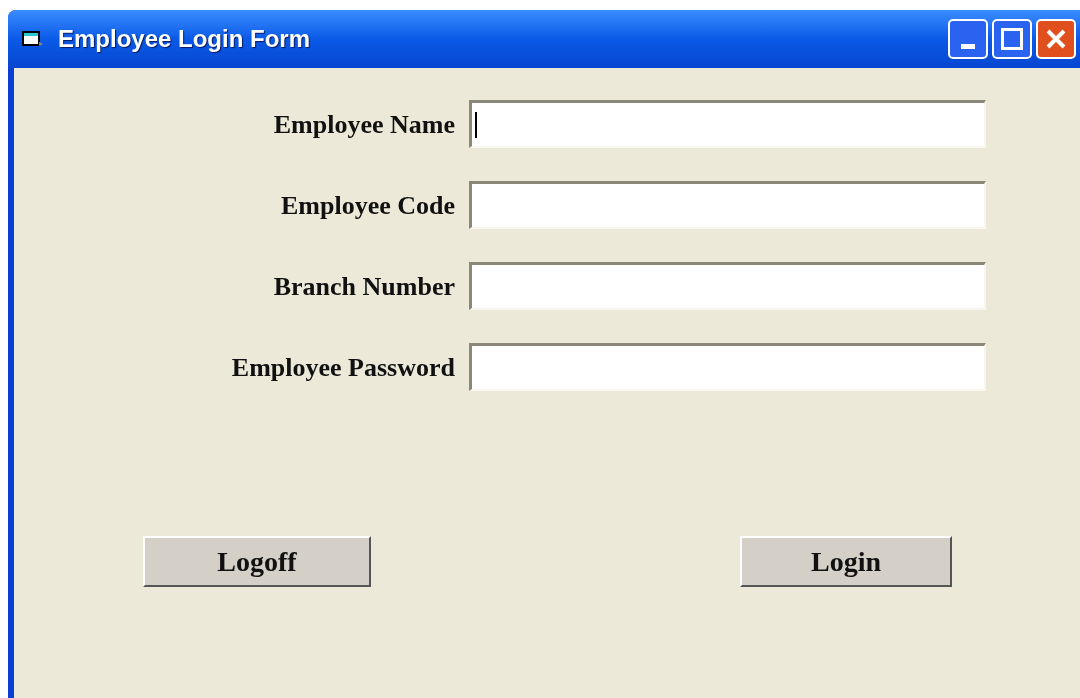 The width and height of the screenshot is (1080, 698). I want to click on field-label: Employee Password, so click(343, 367).